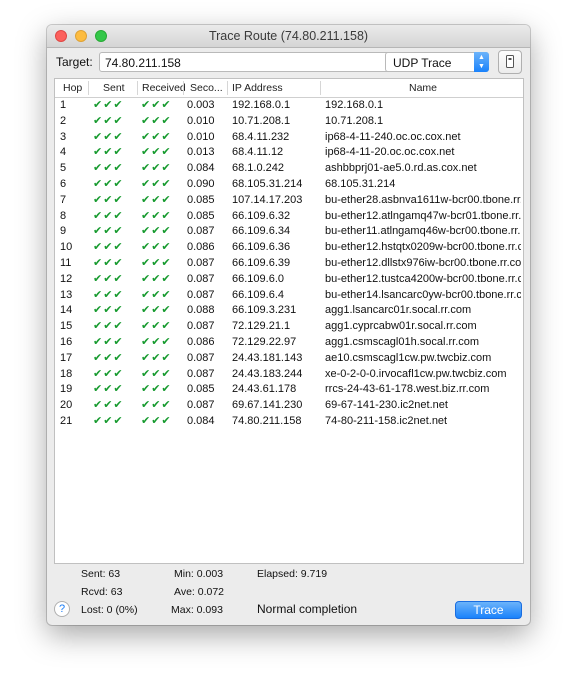 The width and height of the screenshot is (576, 693). I want to click on help-button: ?, so click(62, 609).